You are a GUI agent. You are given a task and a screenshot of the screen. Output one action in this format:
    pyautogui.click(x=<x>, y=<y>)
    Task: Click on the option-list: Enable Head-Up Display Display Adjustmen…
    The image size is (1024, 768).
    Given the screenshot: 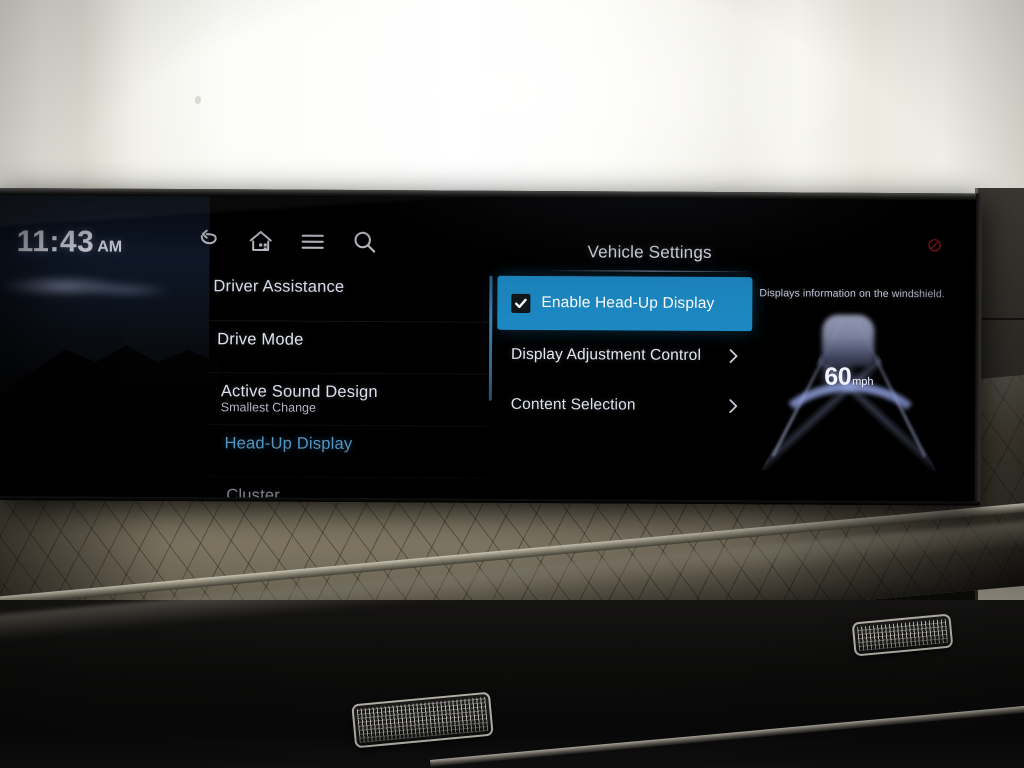 What is the action you would take?
    pyautogui.click(x=625, y=353)
    